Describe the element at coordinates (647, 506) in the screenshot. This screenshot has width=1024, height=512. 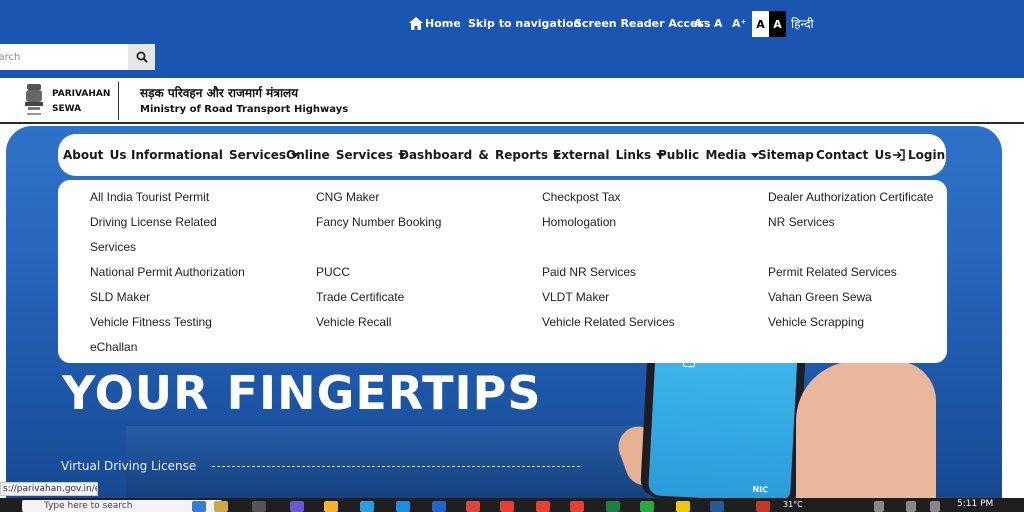
I see `whatsapp-icon` at that location.